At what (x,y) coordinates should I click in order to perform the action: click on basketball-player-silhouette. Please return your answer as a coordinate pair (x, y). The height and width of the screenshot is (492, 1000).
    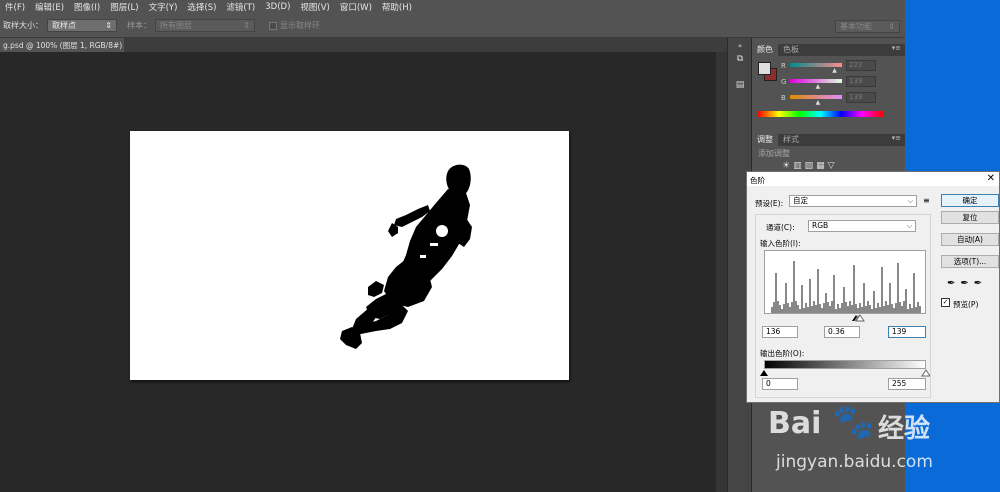
    Looking at the image, I should click on (406, 256).